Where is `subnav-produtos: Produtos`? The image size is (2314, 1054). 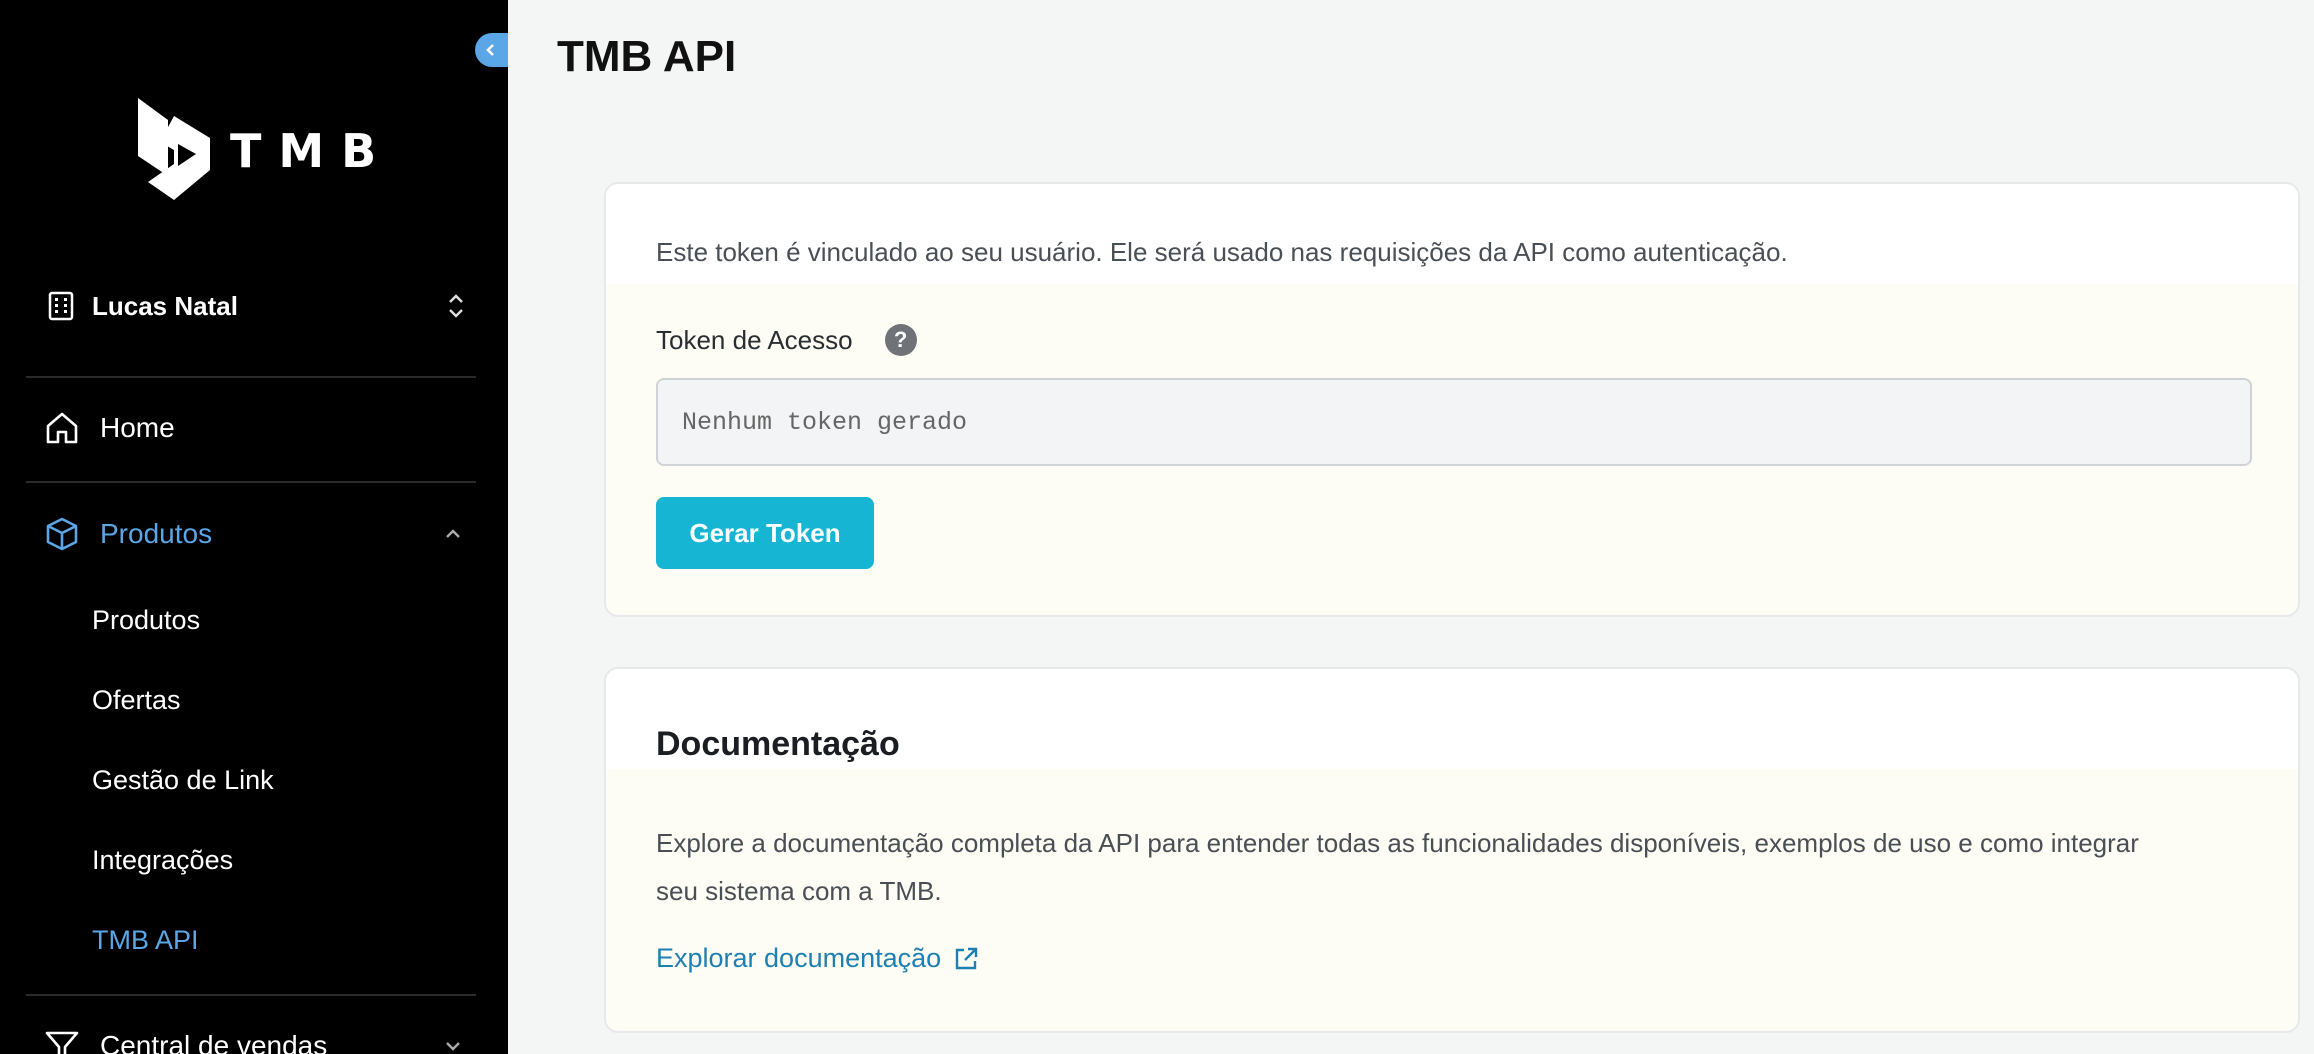 subnav-produtos: Produtos is located at coordinates (146, 620).